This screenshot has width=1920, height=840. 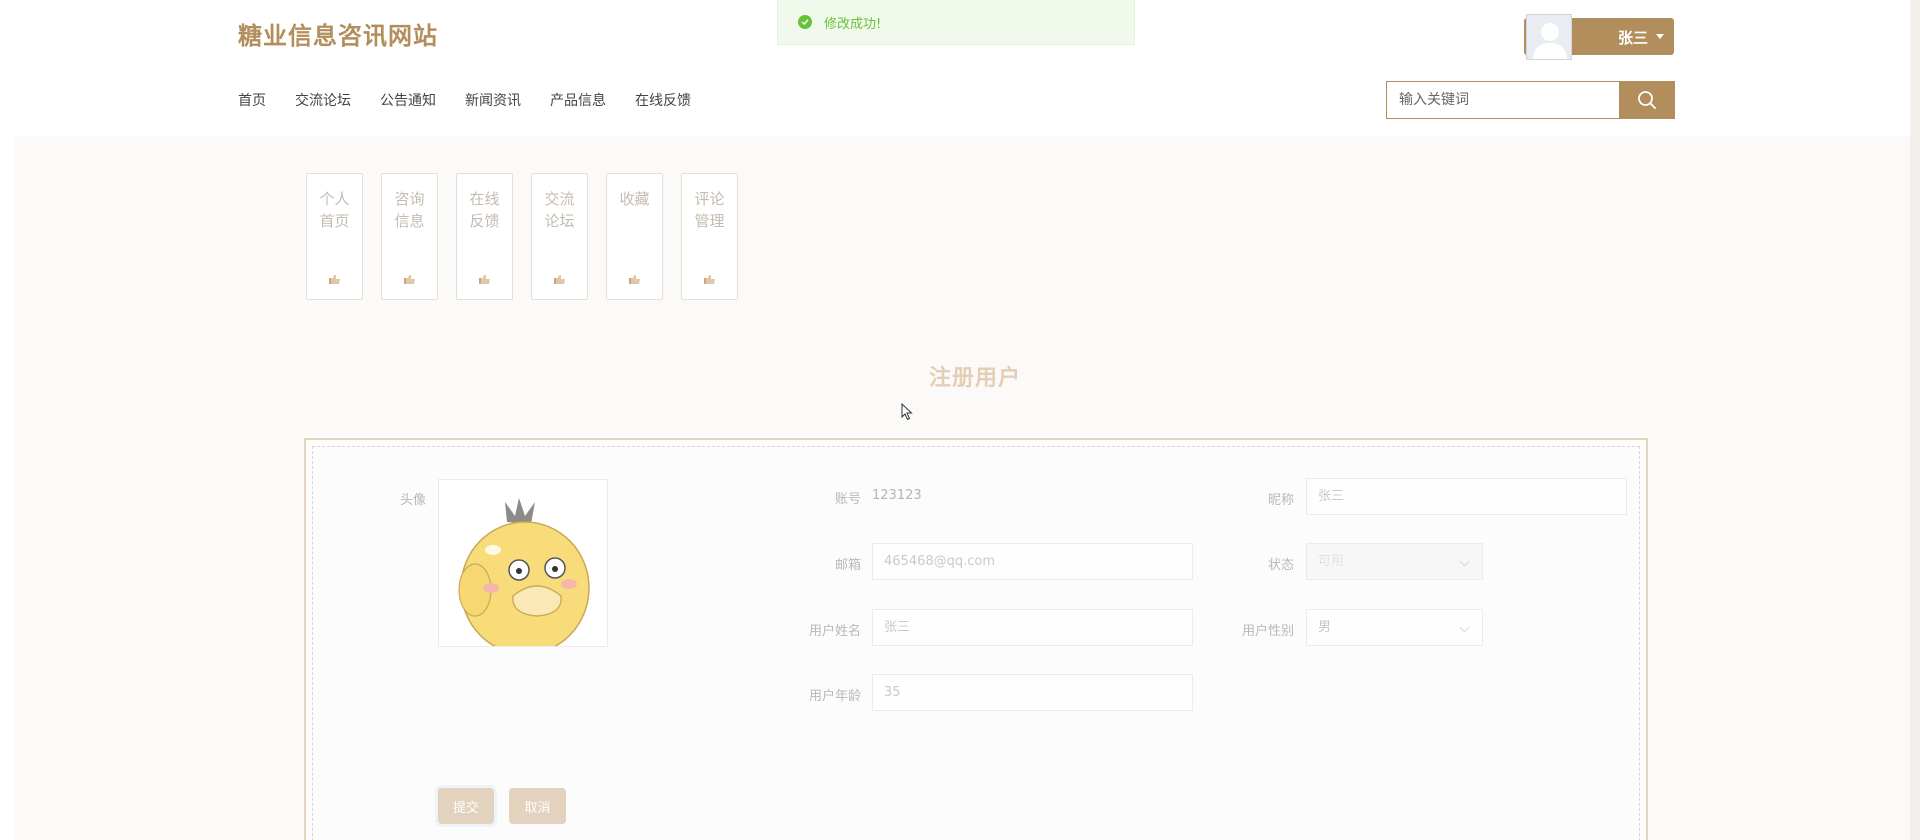 I want to click on nickname-input: 张三, so click(x=1466, y=496).